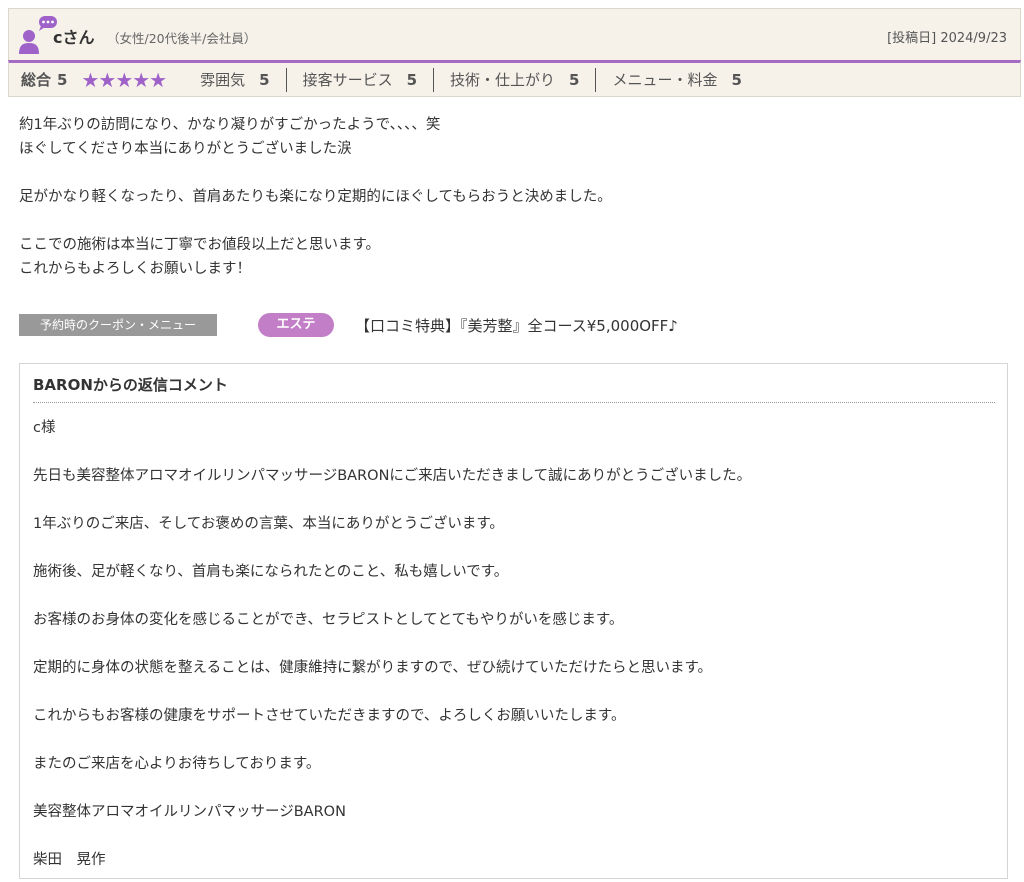  Describe the element at coordinates (130, 385) in the screenshot. I see `reply-title: BARONからの返信コメント` at that location.